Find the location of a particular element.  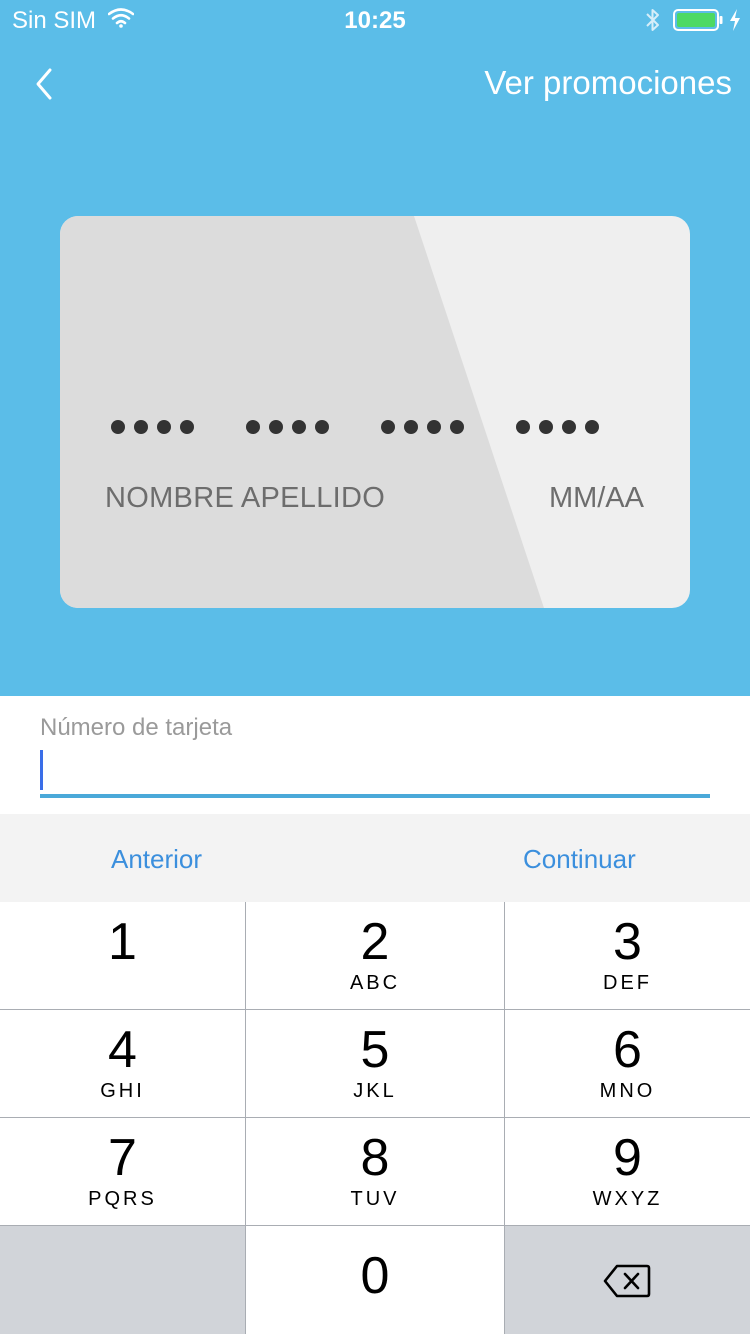

text-cursor is located at coordinates (41, 770).